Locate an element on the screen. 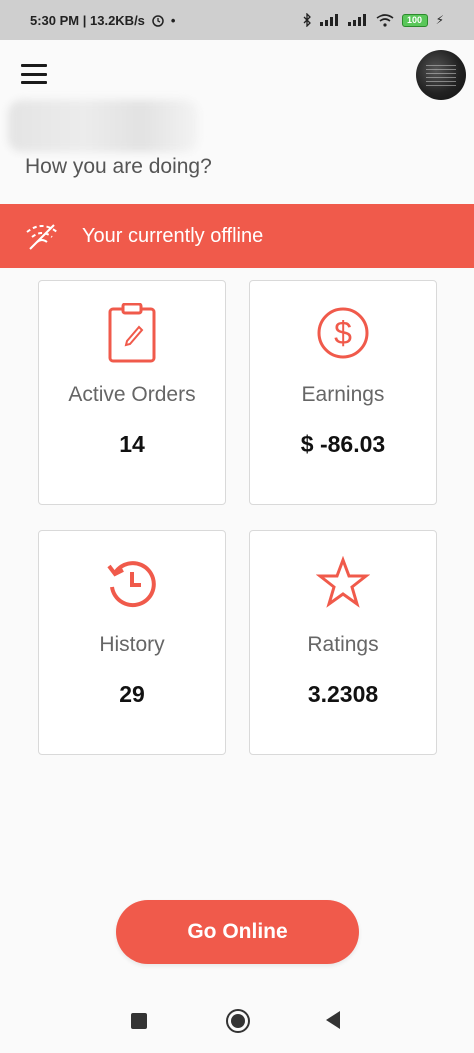 The image size is (474, 1053). active-orders-value: 14 is located at coordinates (132, 444).